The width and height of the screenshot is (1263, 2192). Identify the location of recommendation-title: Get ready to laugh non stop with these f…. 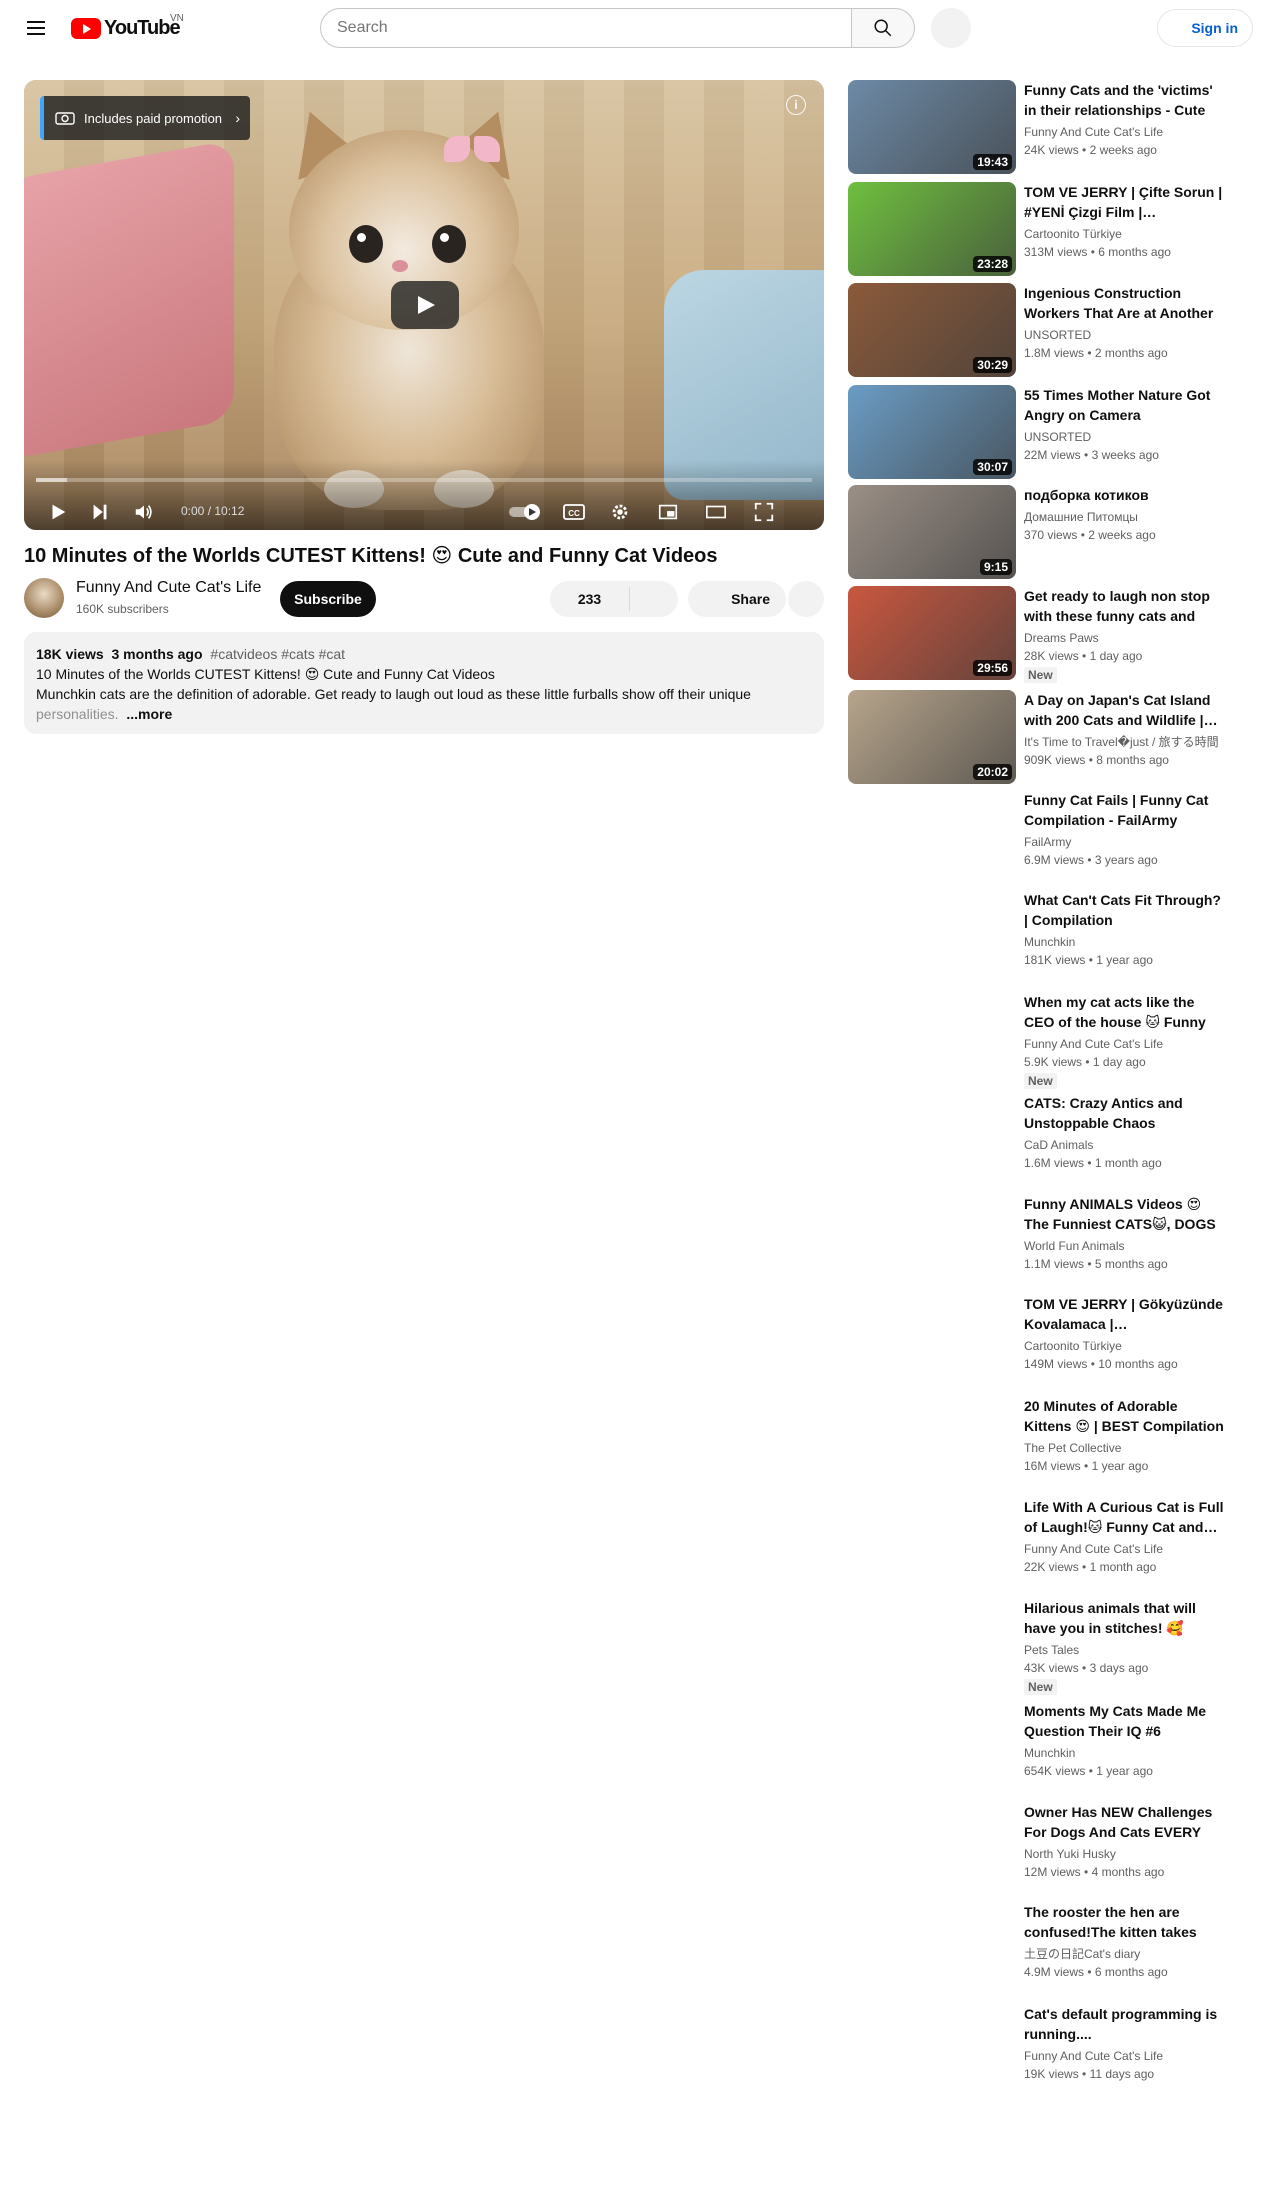
(1124, 606).